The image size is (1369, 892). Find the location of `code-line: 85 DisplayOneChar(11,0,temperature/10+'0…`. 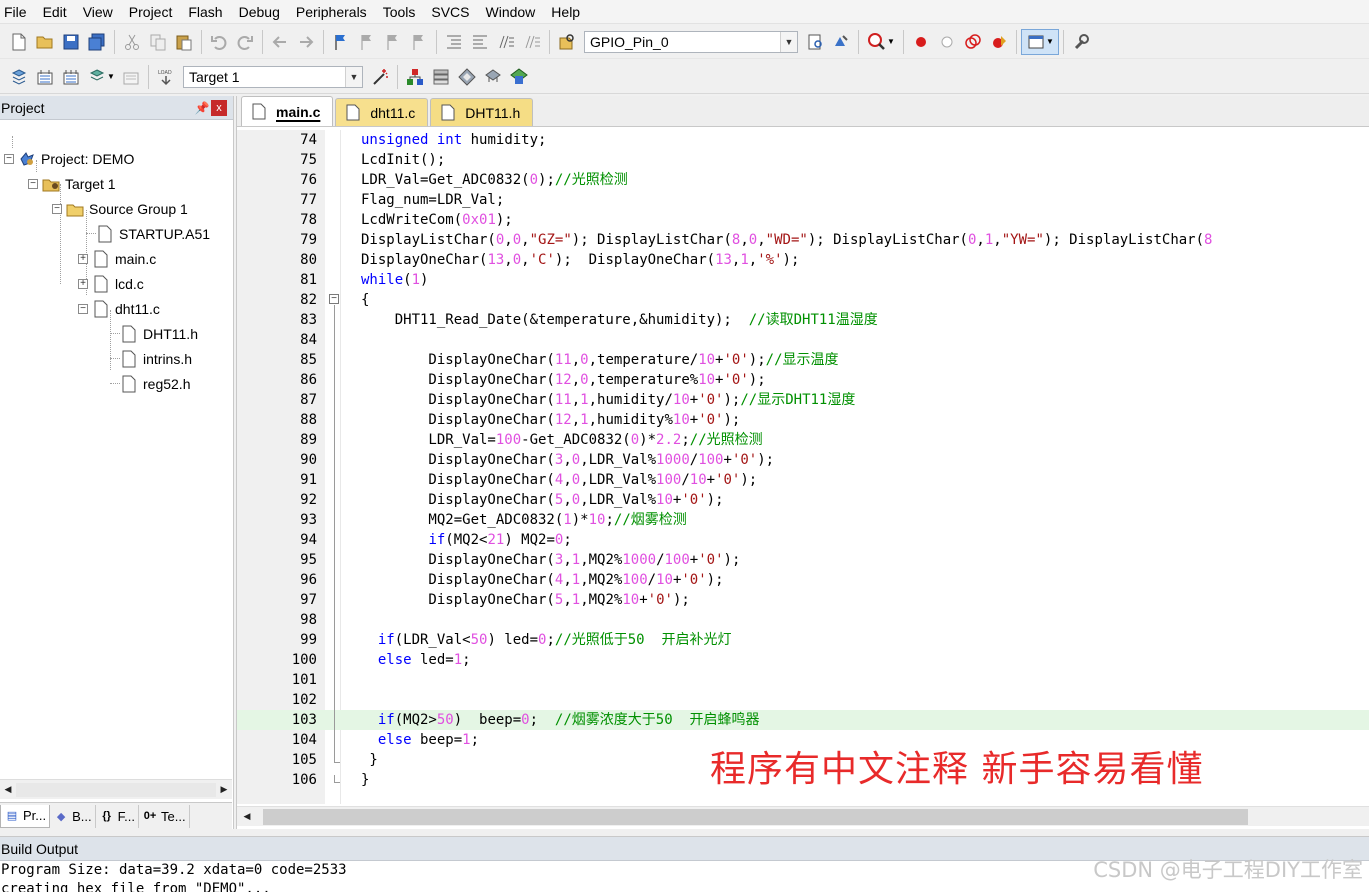

code-line: 85 DisplayOneChar(11,0,temperature/10+'0… is located at coordinates (803, 360).